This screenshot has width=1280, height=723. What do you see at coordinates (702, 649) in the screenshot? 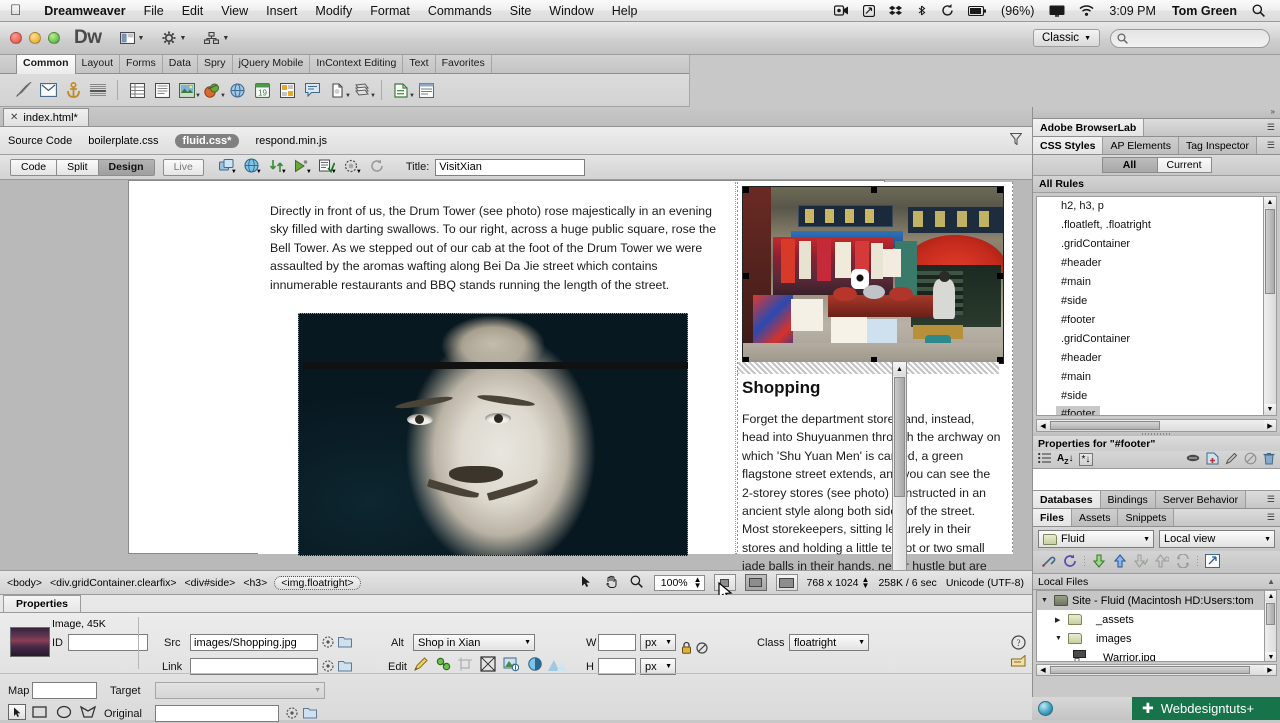
I see `reset-size-icon` at bounding box center [702, 649].